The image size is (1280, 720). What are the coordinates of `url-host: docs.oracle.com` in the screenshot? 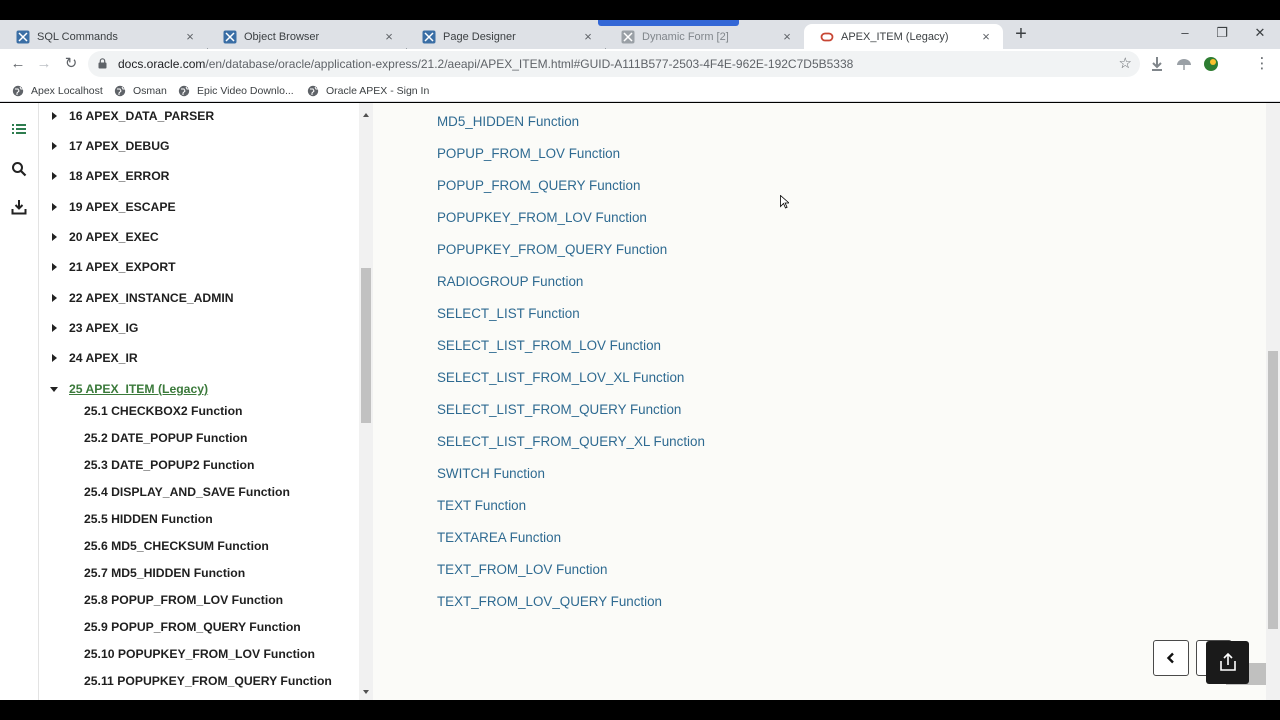 It's located at (162, 64).